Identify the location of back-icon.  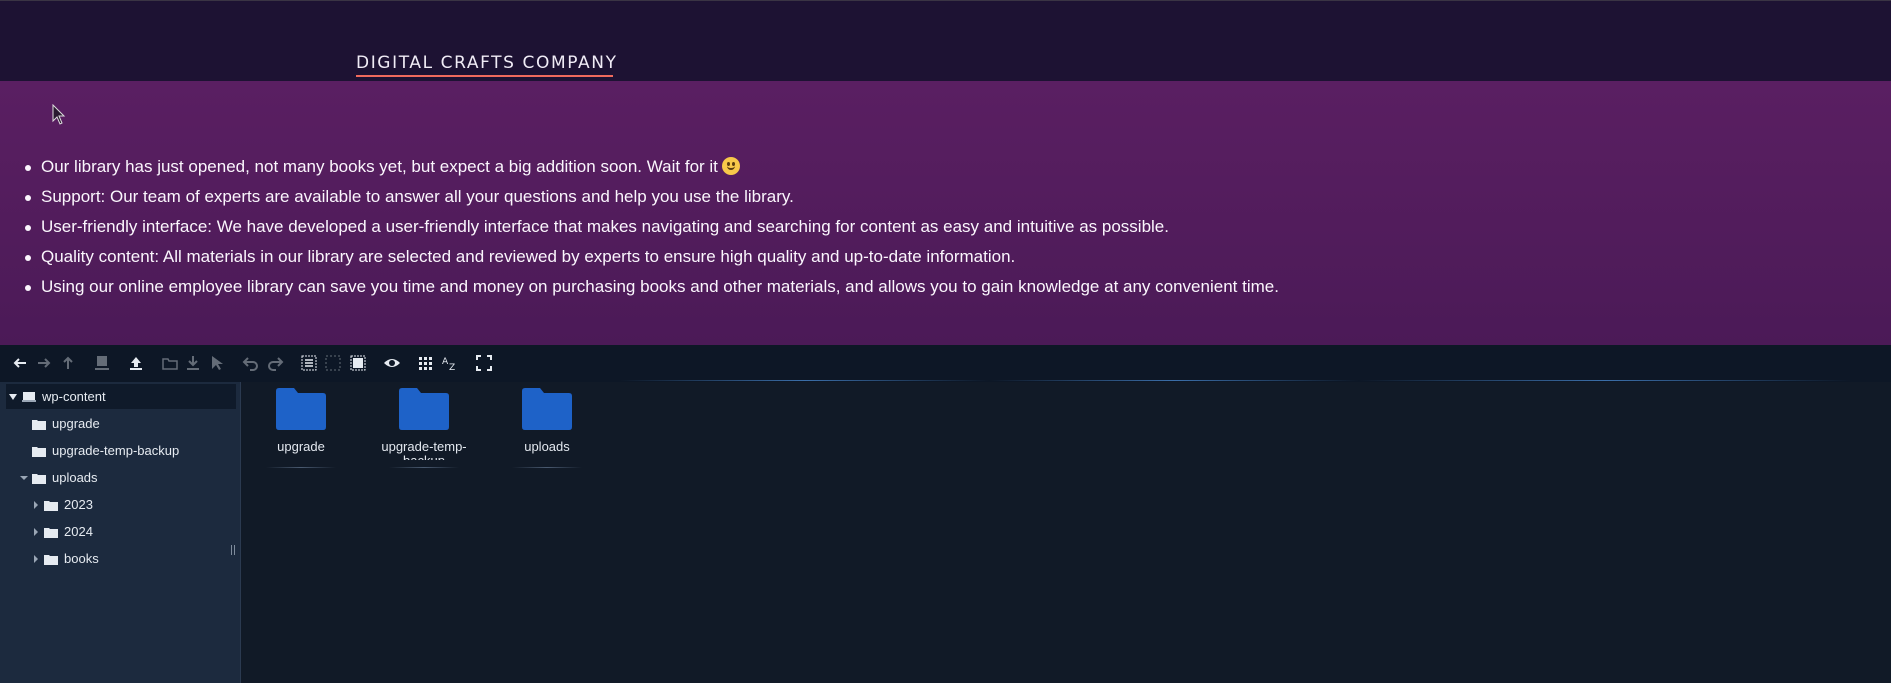
(20, 363).